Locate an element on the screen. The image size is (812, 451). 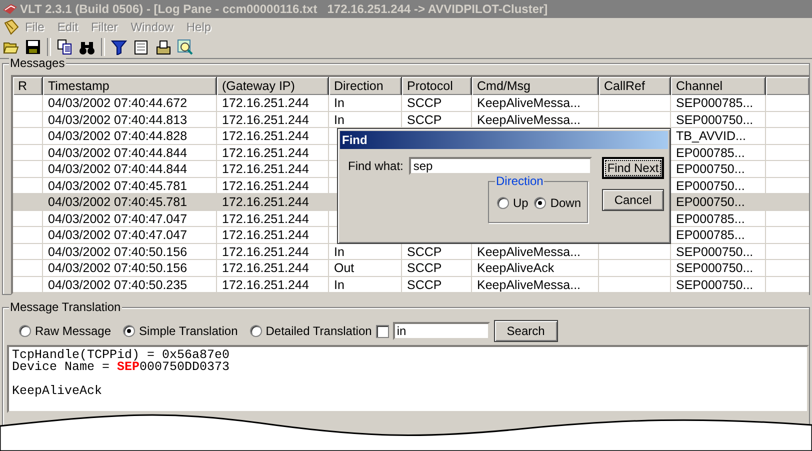
table-cell: 04/03/2002 07:40:45.781 is located at coordinates (130, 202).